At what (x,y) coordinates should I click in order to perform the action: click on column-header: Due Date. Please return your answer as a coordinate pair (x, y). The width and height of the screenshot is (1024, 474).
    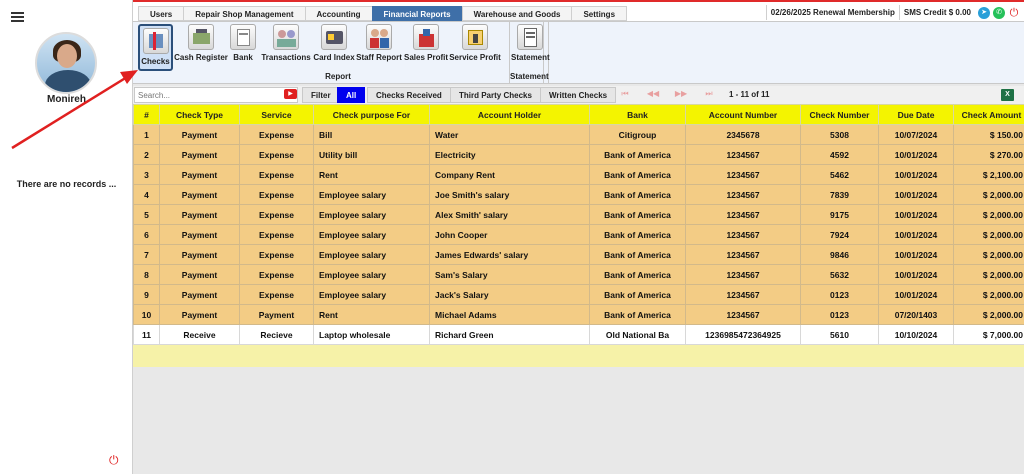
    Looking at the image, I should click on (916, 114).